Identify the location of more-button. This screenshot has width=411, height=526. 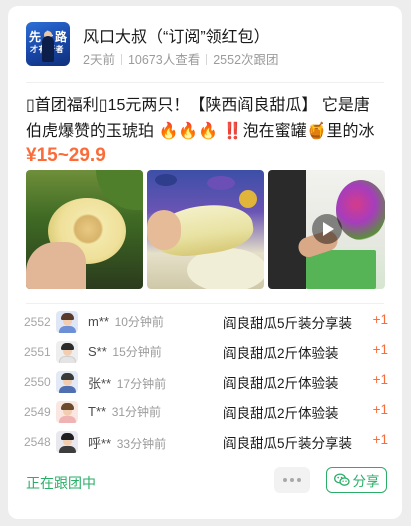
(292, 480).